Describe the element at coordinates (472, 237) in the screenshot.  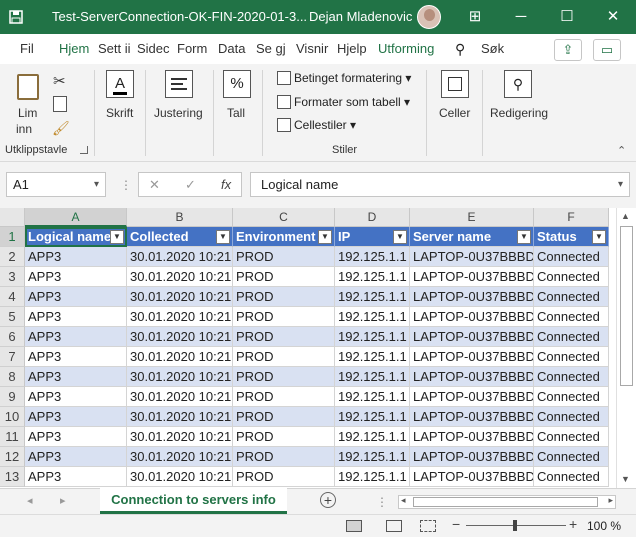
I see `table-header-cell: Server name ▼` at that location.